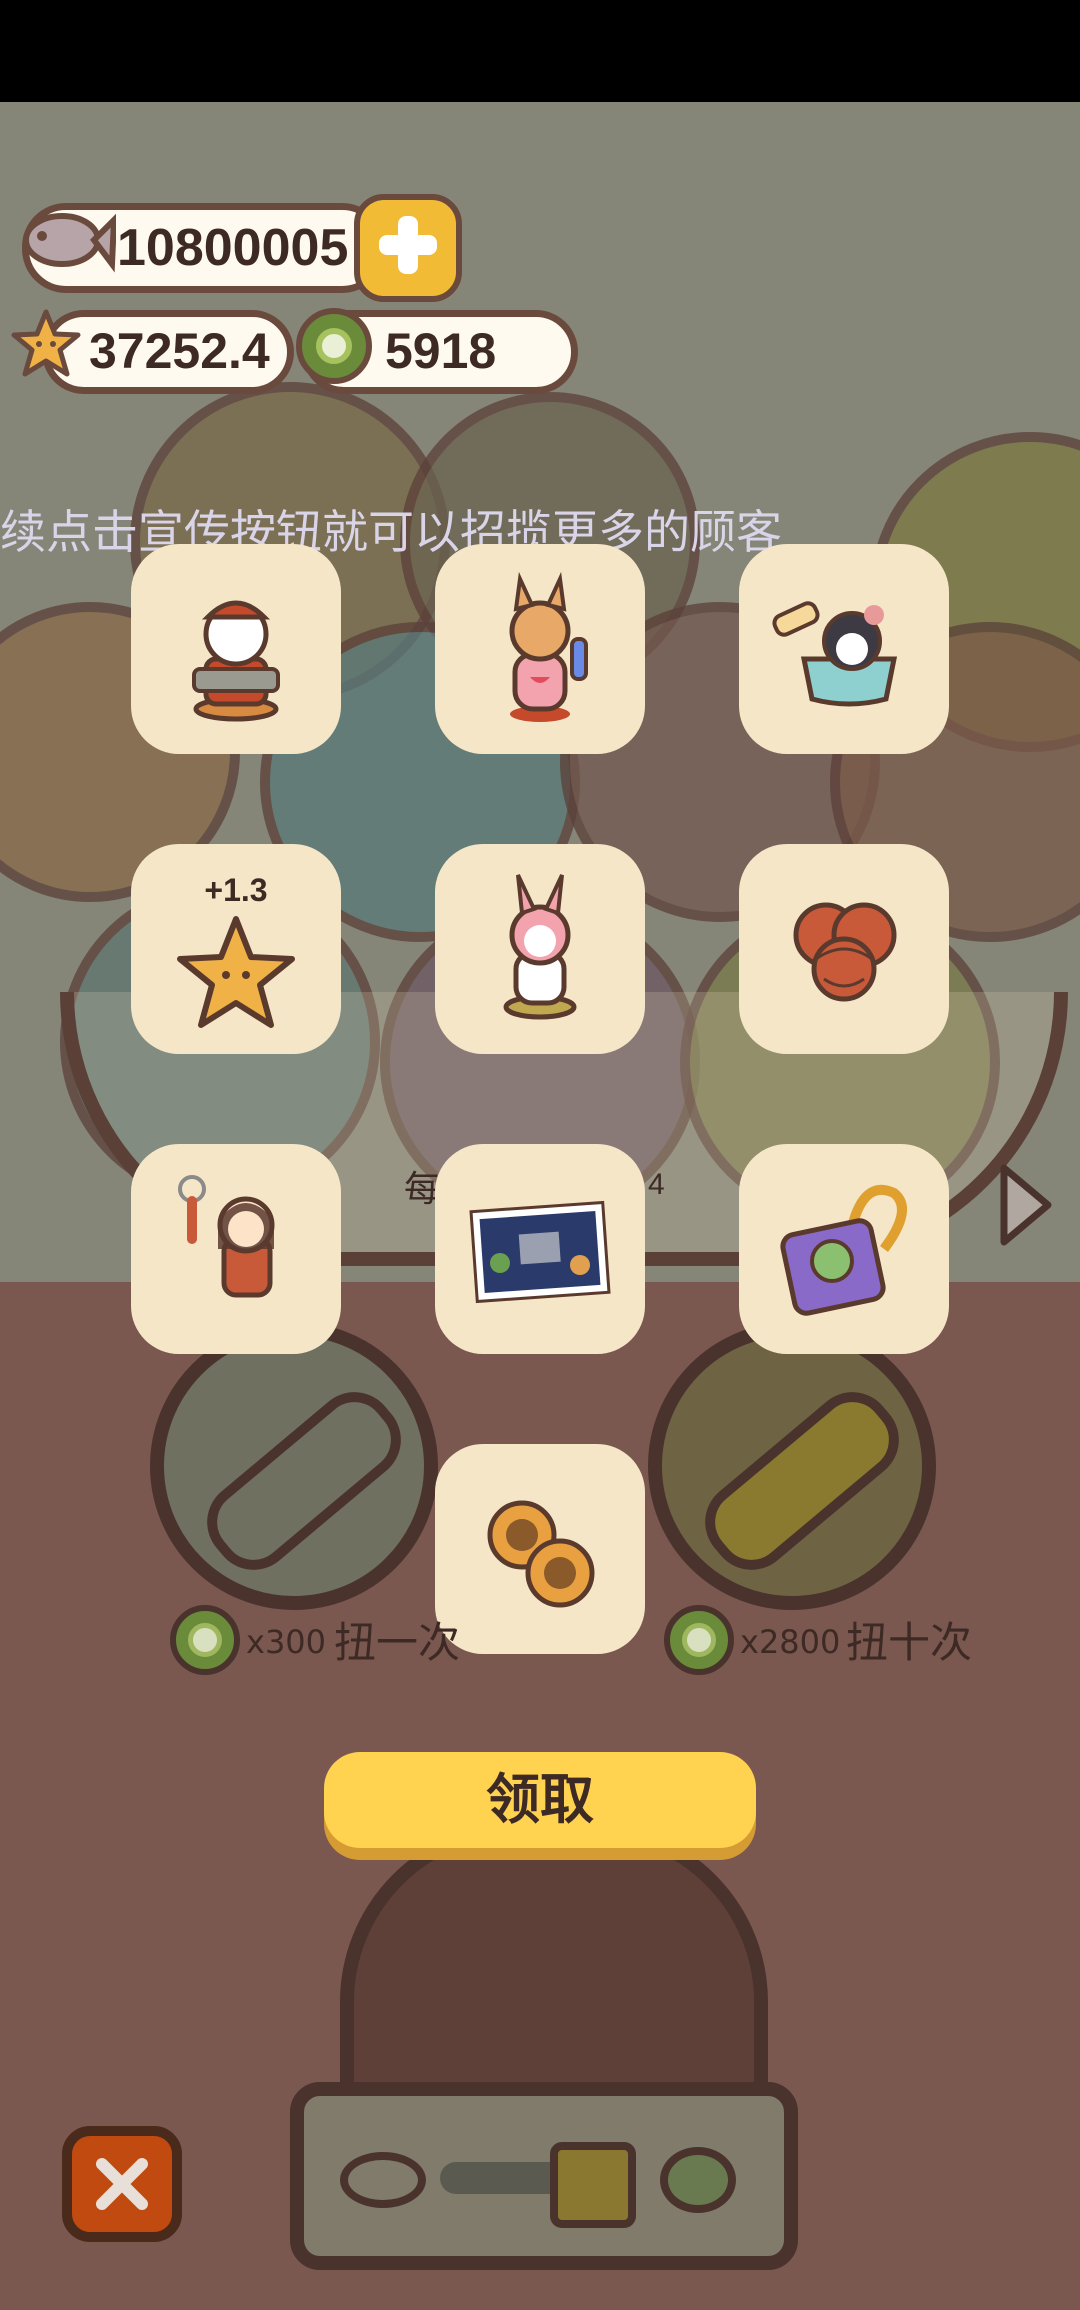 The height and width of the screenshot is (2310, 1080). I want to click on close-icon, so click(122, 2184).